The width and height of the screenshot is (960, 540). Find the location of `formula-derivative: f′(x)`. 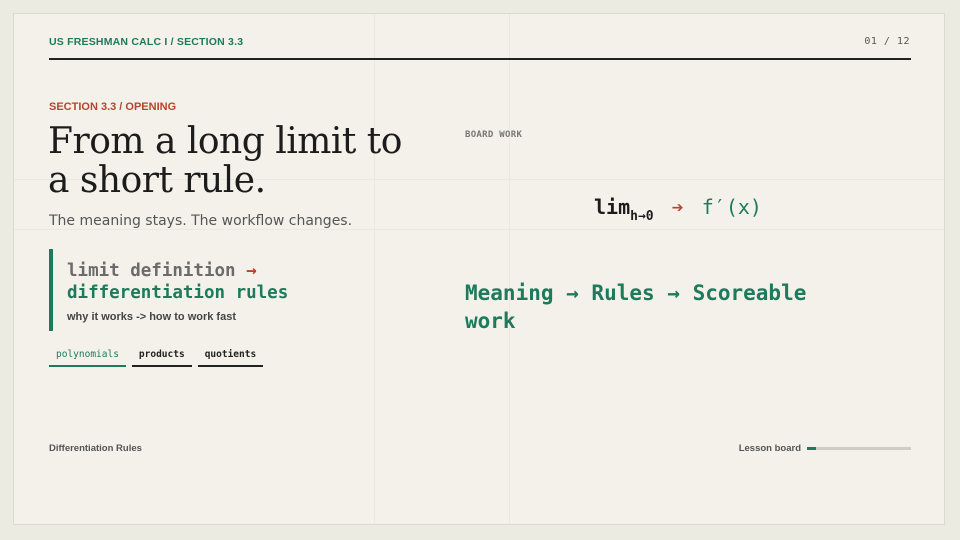

formula-derivative: f′(x) is located at coordinates (731, 207).